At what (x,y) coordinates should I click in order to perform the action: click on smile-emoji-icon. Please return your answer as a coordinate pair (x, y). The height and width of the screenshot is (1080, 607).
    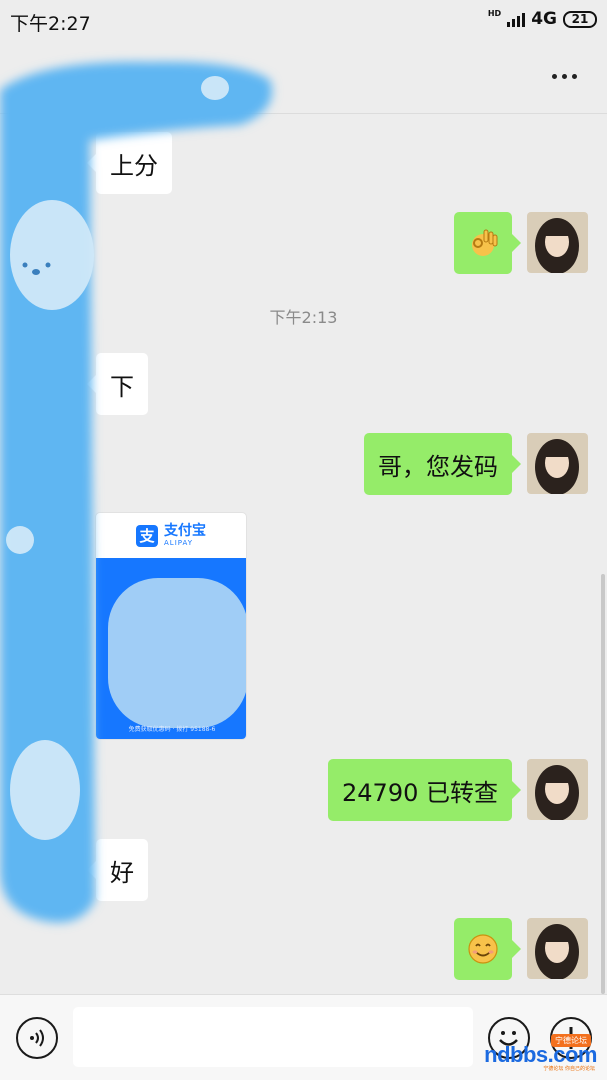
    Looking at the image, I should click on (483, 949).